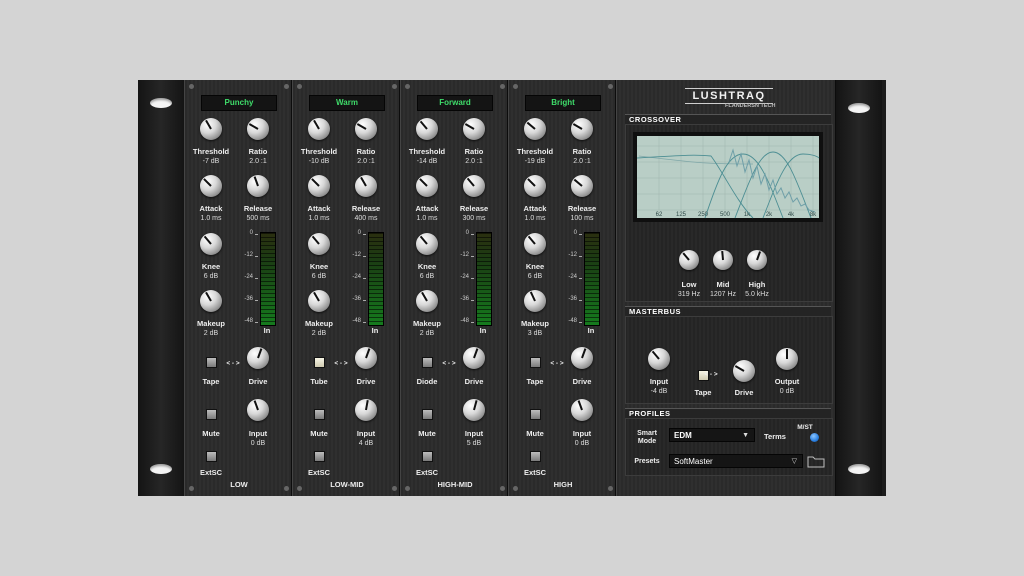 The image size is (1024, 576). What do you see at coordinates (535, 333) in the screenshot?
I see `makeup-value: 3 dB` at bounding box center [535, 333].